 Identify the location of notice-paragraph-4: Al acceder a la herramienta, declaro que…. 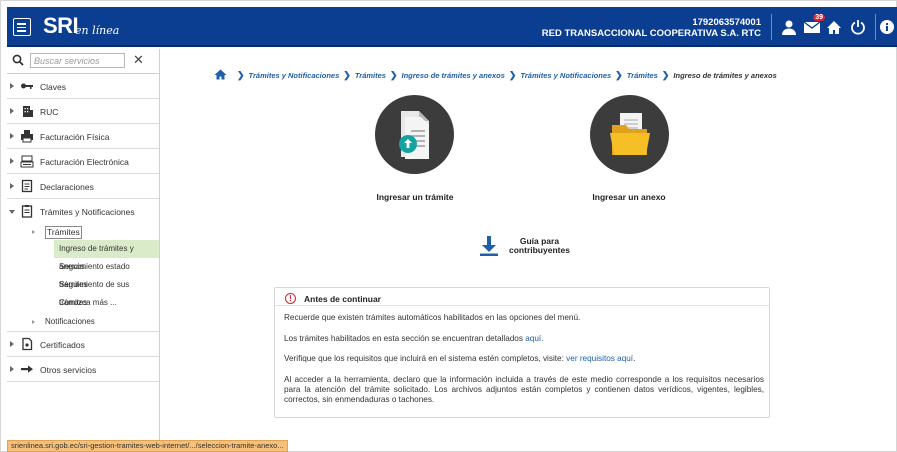
(524, 389).